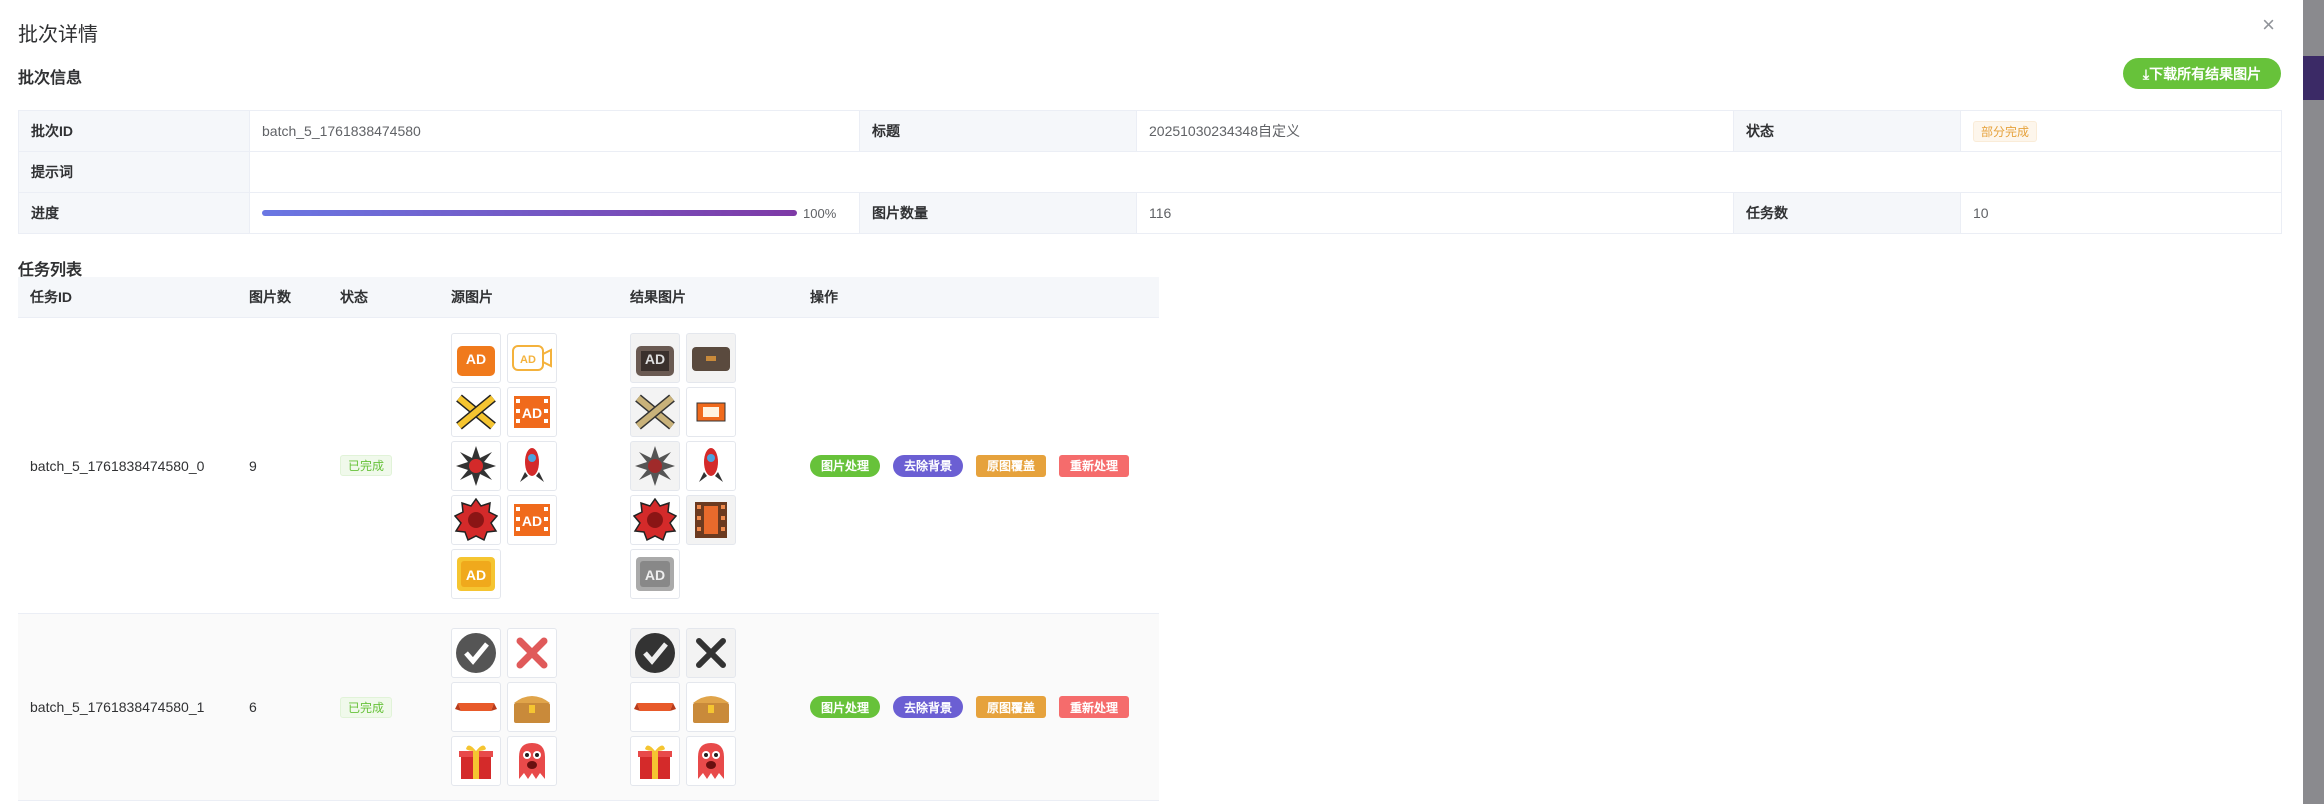 This screenshot has width=2324, height=804. What do you see at coordinates (383, 297) in the screenshot?
I see `column-header-status: 状态` at bounding box center [383, 297].